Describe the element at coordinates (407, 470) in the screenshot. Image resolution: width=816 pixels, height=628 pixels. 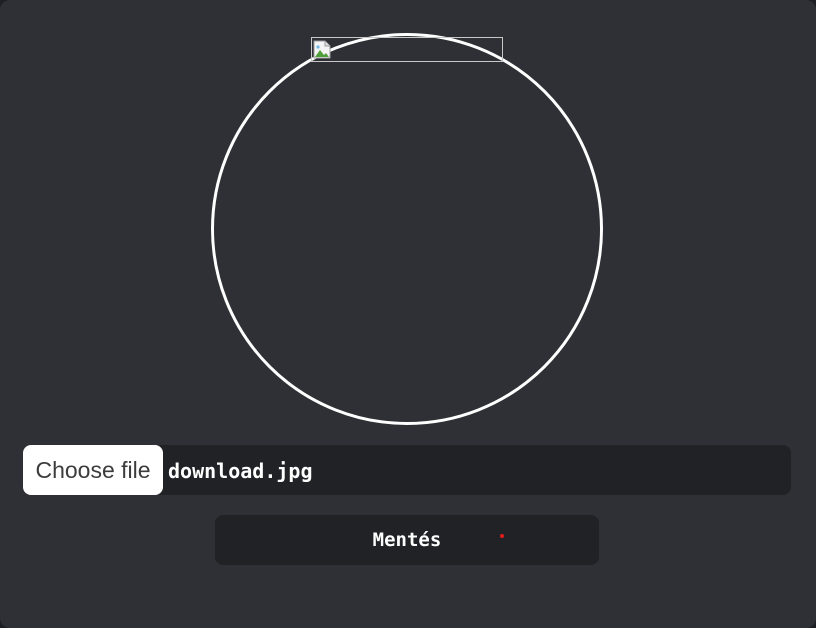
I see `file-input: Choose file download.jpg` at that location.